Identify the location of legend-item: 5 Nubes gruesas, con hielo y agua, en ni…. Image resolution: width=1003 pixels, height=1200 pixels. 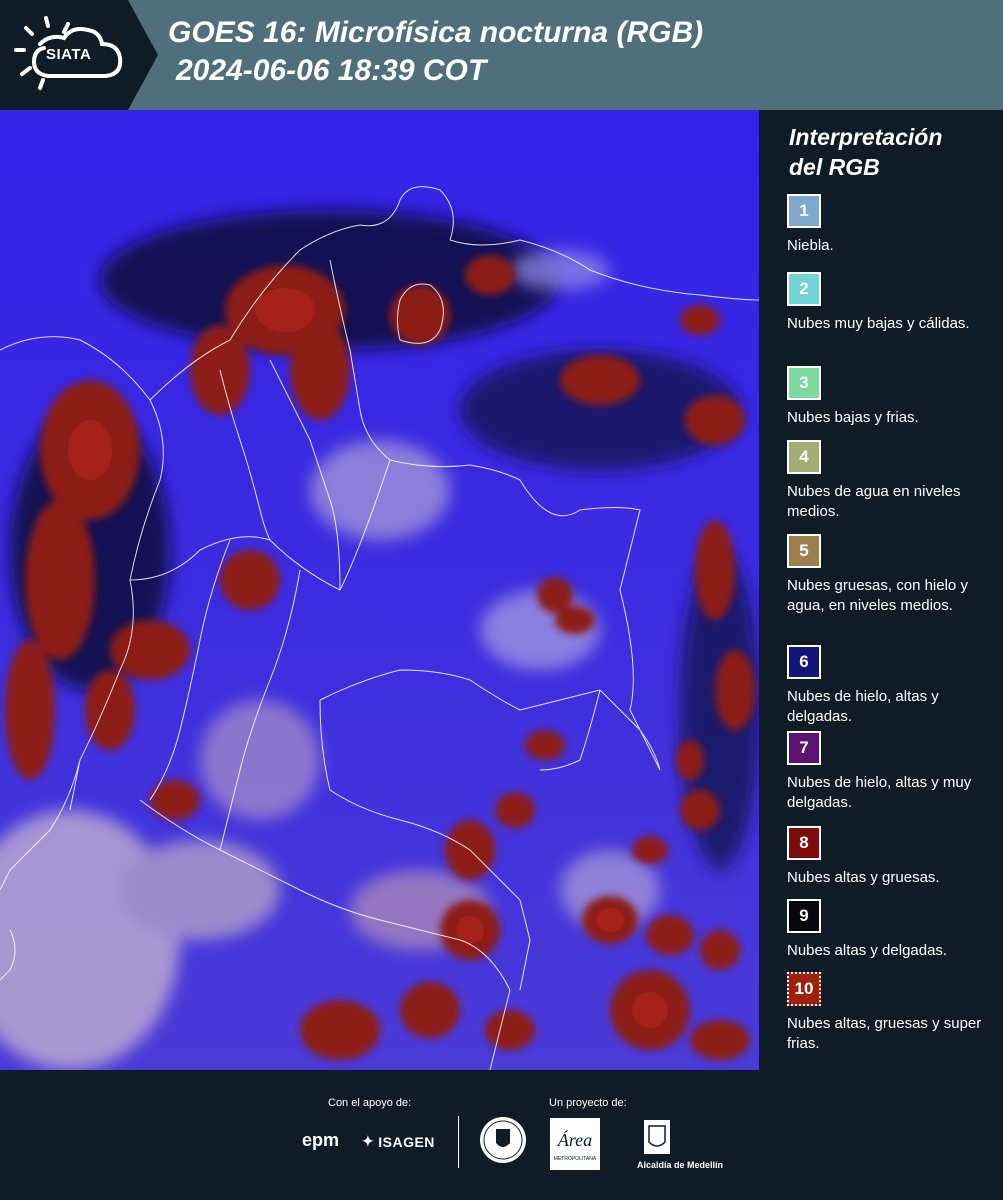
(893, 575).